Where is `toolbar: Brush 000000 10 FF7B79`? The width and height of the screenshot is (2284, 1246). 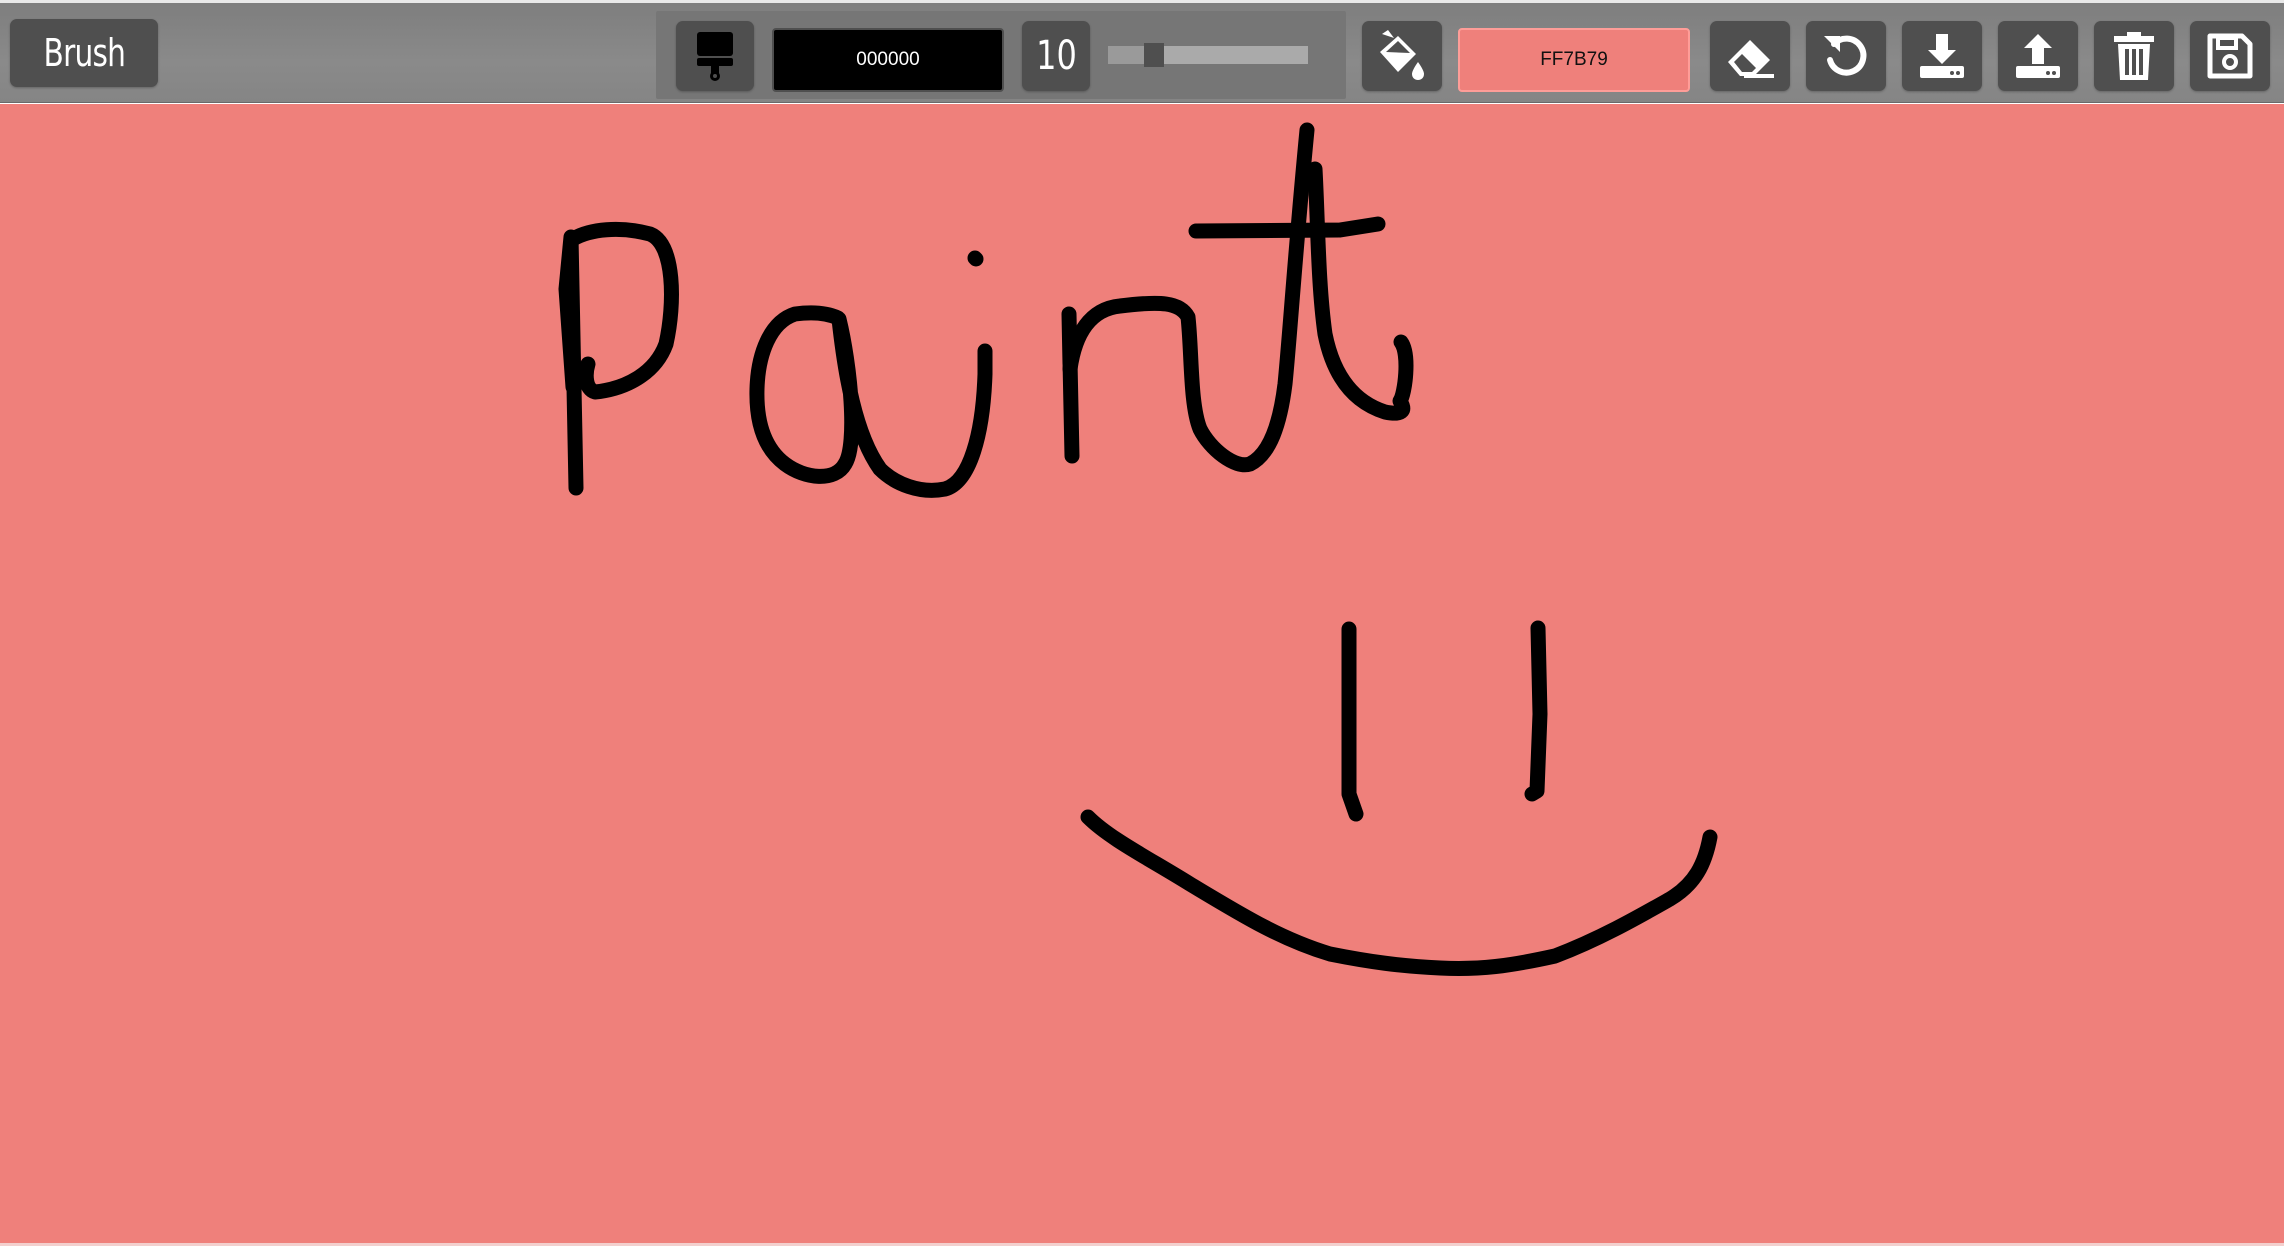
toolbar: Brush 000000 10 FF7B79 is located at coordinates (1142, 53).